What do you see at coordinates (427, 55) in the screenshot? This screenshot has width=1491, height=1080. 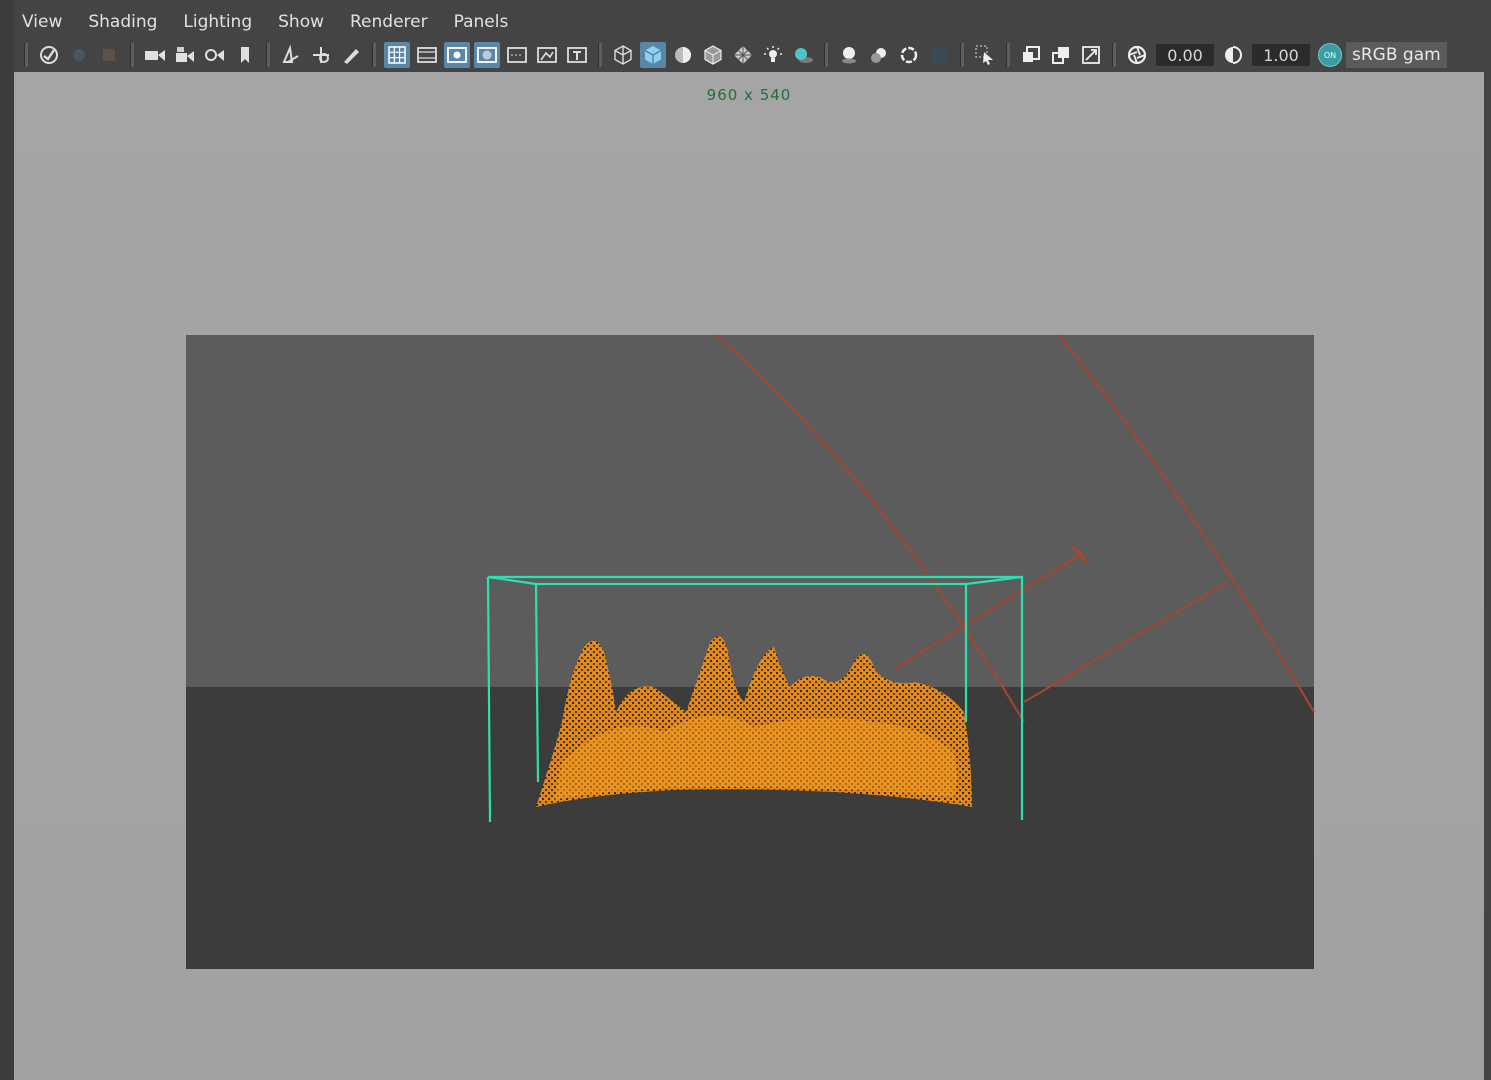 I see `film-gate-icon` at bounding box center [427, 55].